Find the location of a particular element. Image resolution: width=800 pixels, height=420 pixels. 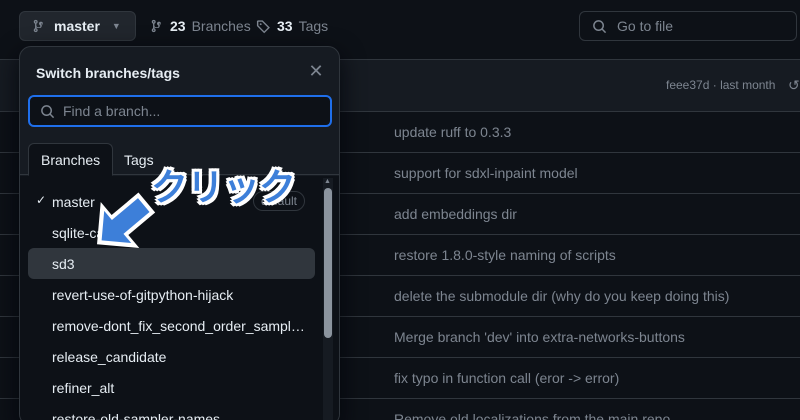

branches-link: 23 Branches is located at coordinates (200, 26).